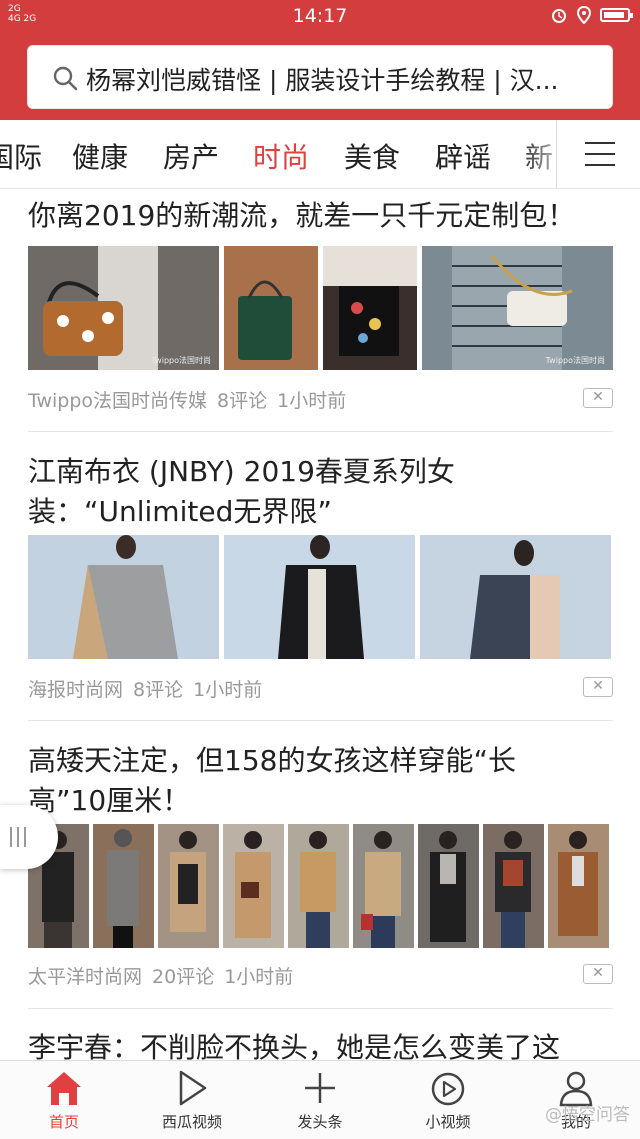 This screenshot has width=640, height=1139. What do you see at coordinates (241, 491) in the screenshot?
I see `news-title: 江南布衣 (JNBY) 2019春夏系列女装：“Unlimited无界限”` at bounding box center [241, 491].